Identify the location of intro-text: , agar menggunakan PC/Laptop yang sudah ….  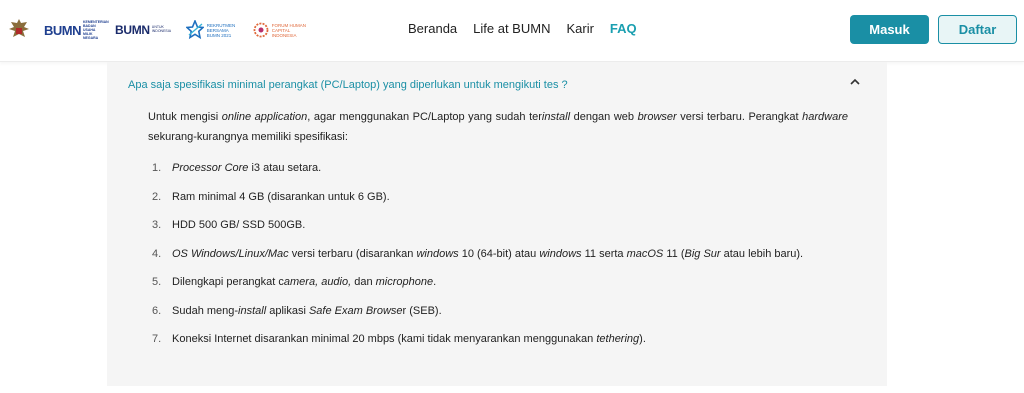
(424, 117).